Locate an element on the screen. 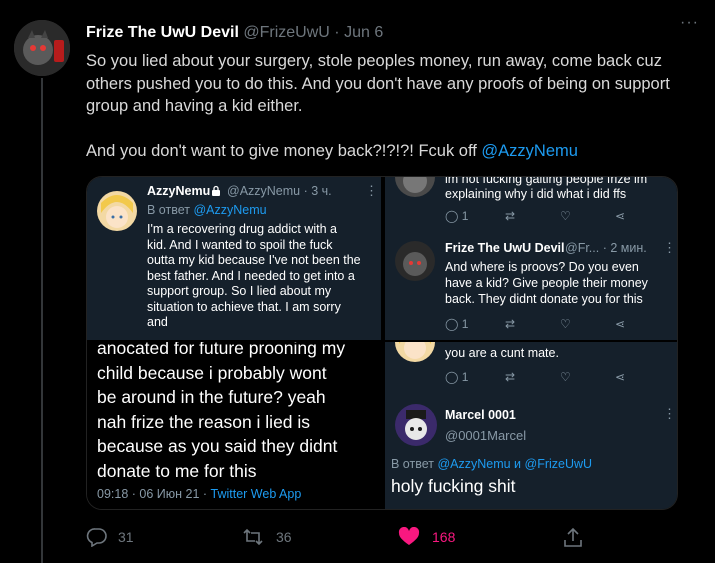 Image resolution: width=715 pixels, height=563 pixels. share-button is located at coordinates (573, 538).